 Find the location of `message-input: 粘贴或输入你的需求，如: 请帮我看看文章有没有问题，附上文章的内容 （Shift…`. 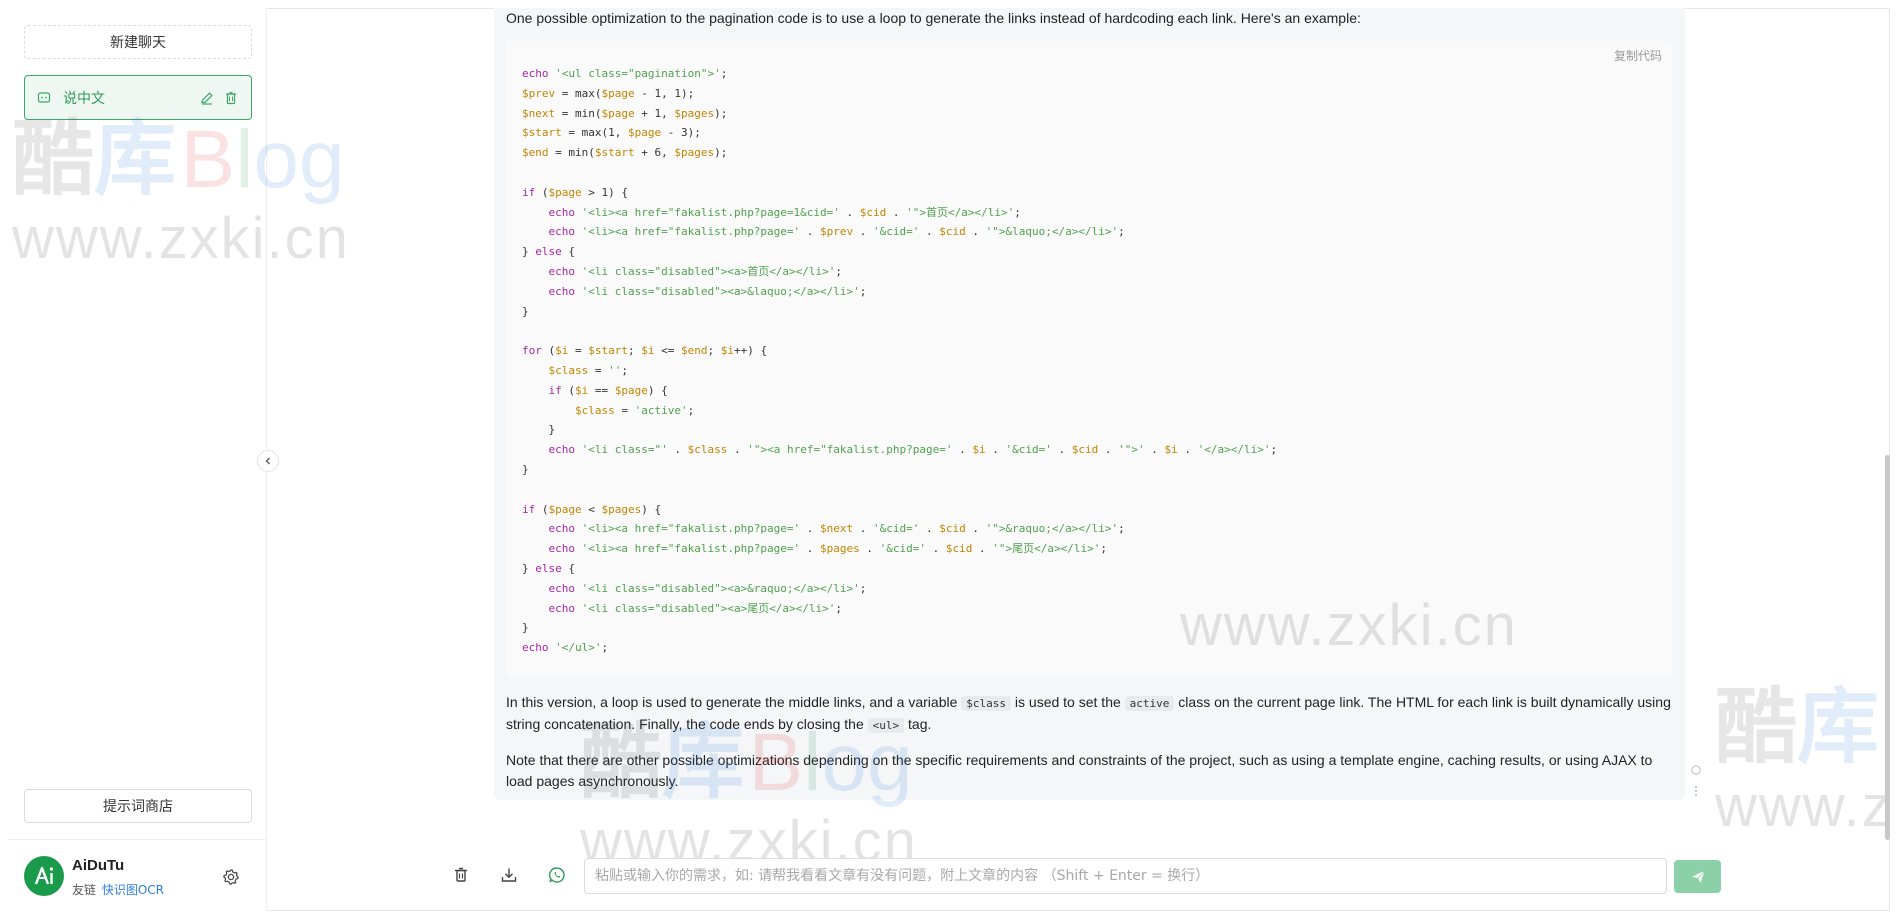

message-input: 粘贴或输入你的需求，如: 请帮我看看文章有没有问题，附上文章的内容 （Shift… is located at coordinates (1125, 876).